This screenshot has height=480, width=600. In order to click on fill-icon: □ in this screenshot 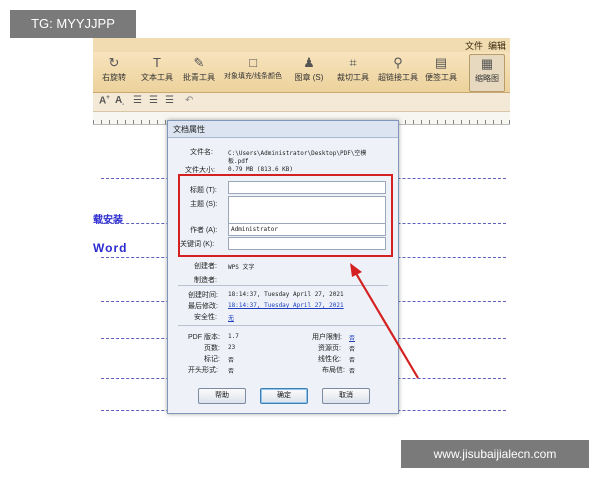, I will do `click(253, 62)`.